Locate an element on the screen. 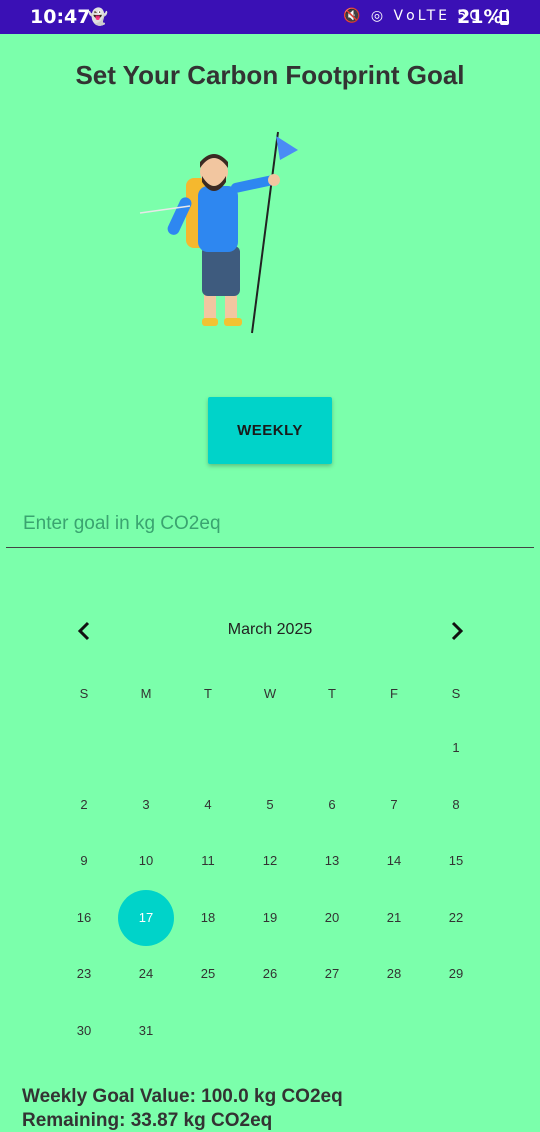 The image size is (540, 1132). calendar-day: 20 is located at coordinates (332, 918).